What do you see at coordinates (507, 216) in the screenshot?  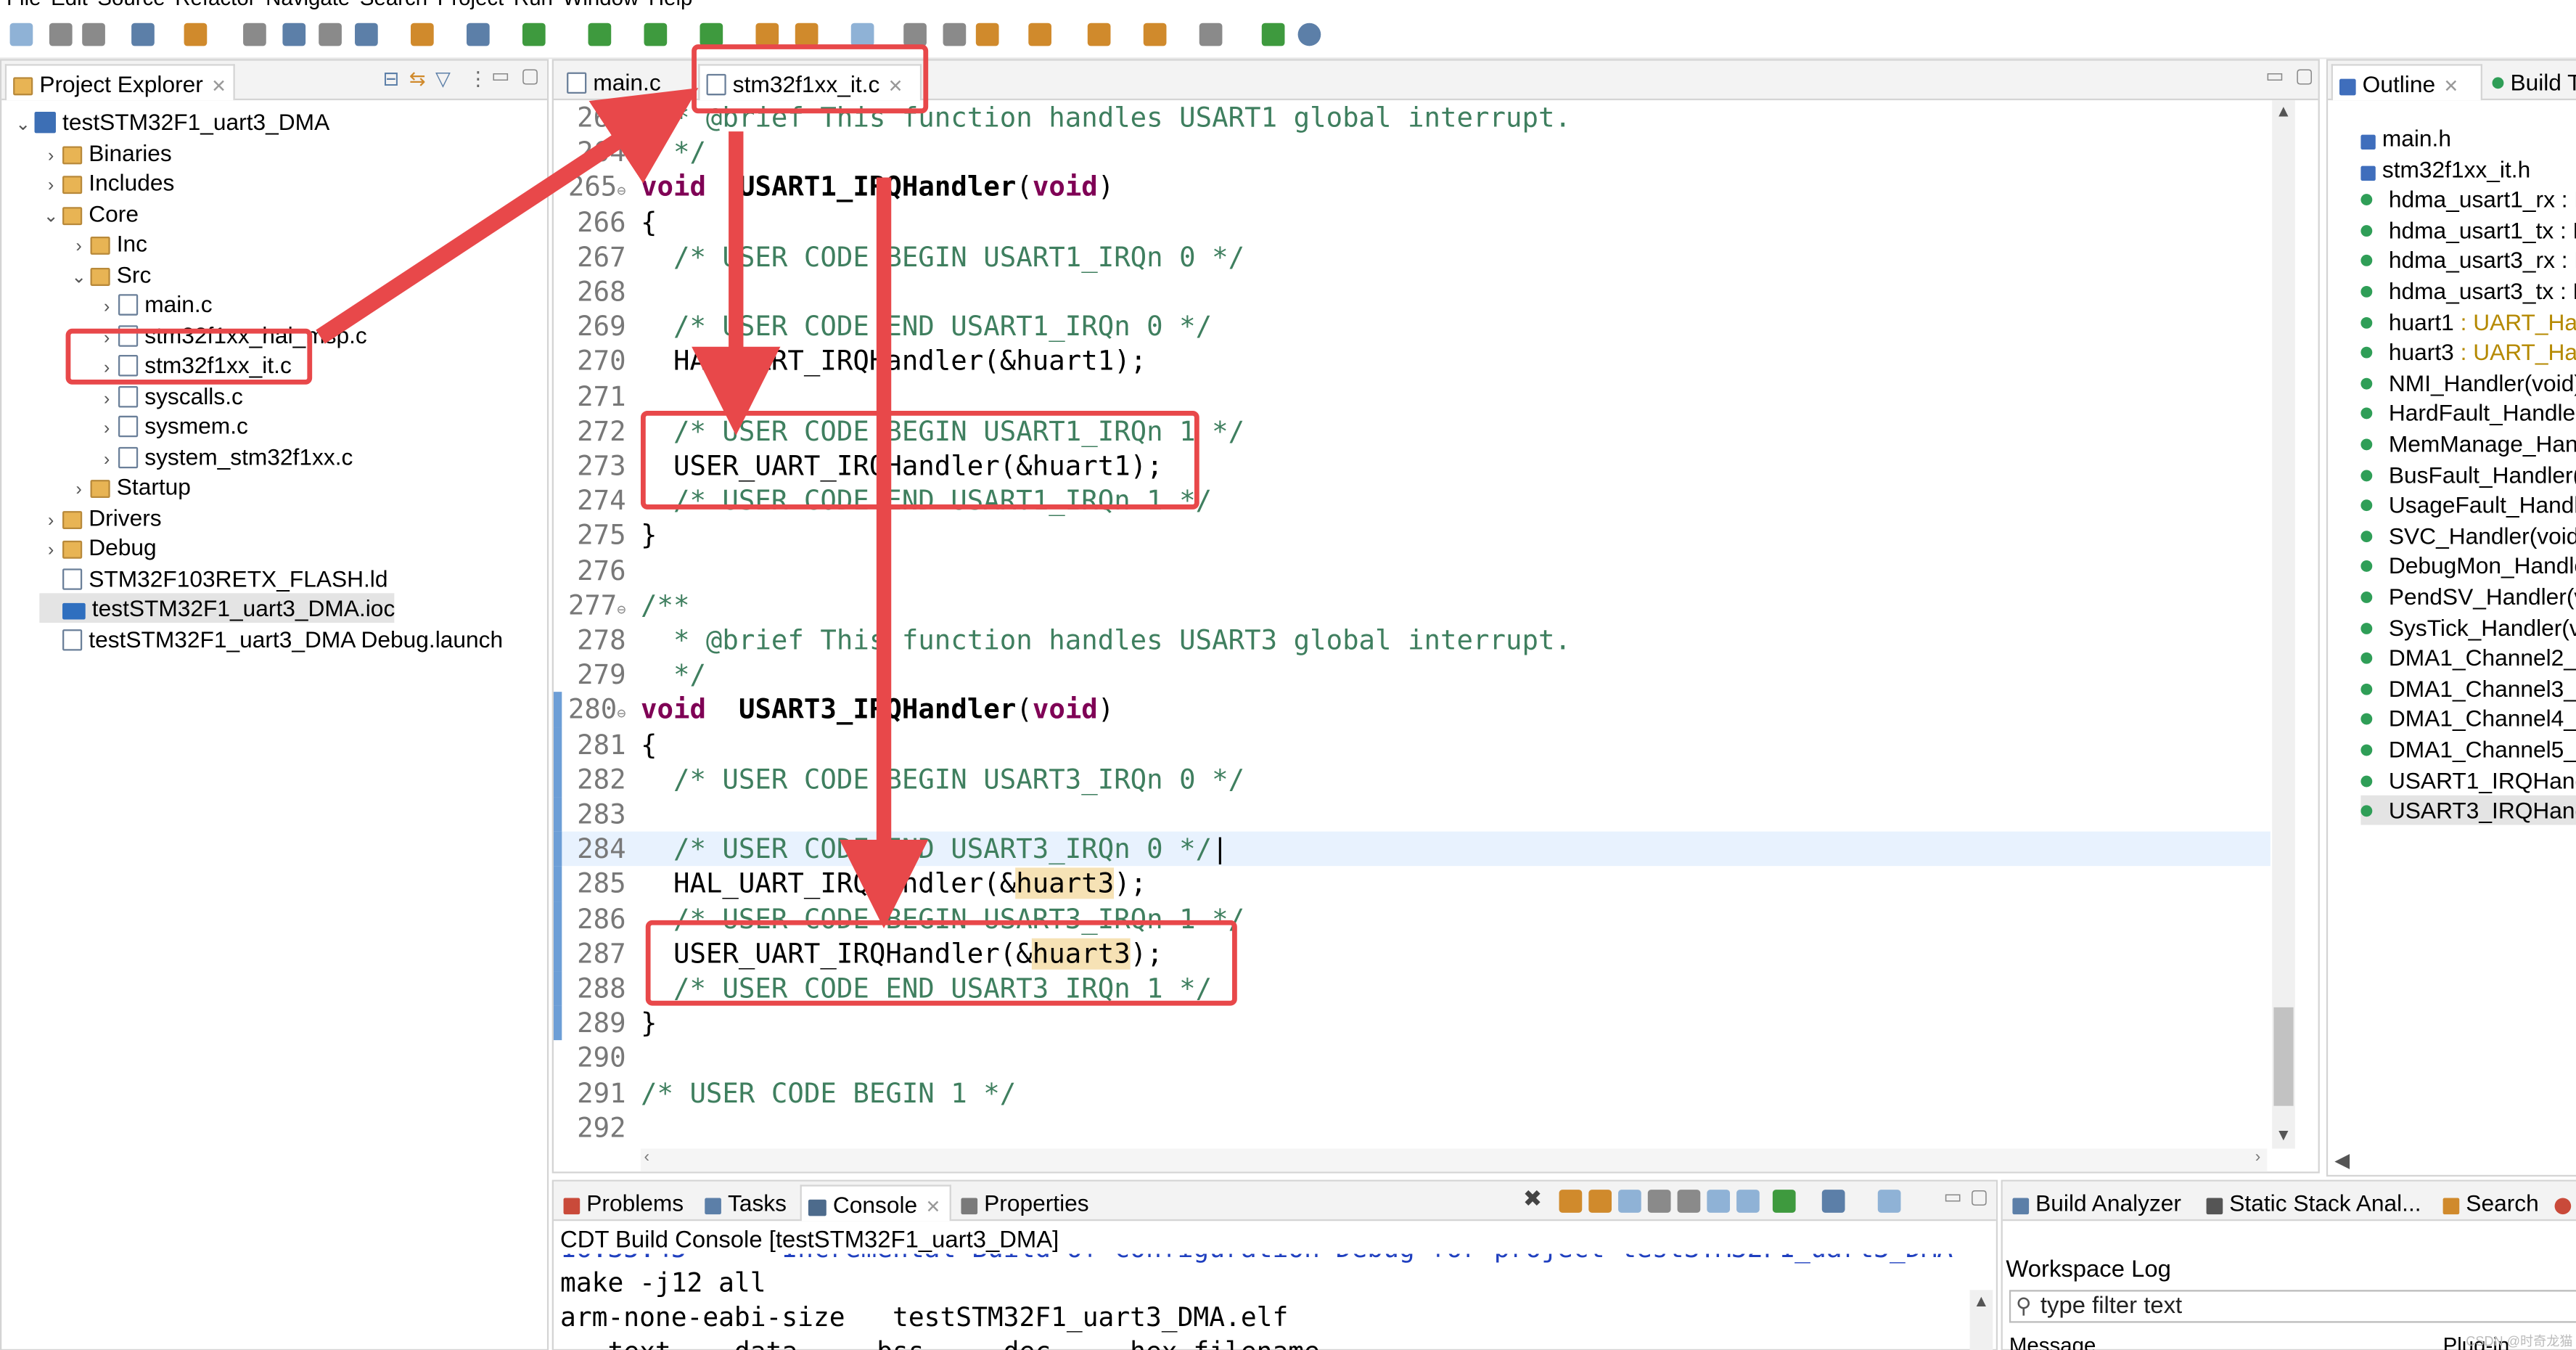 I see `arrow-file-to-tab` at bounding box center [507, 216].